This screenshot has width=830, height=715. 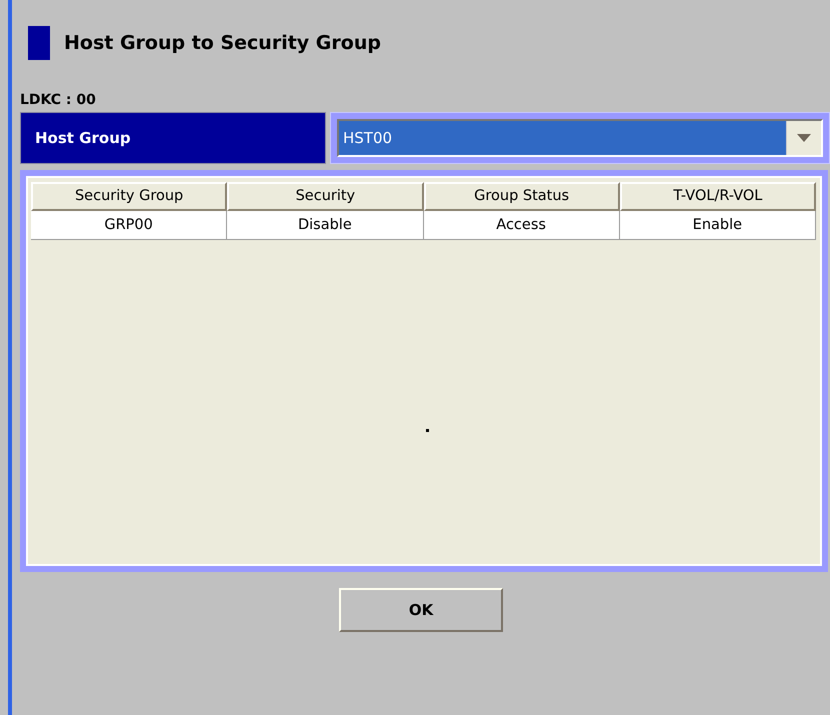 I want to click on title-marker, so click(x=39, y=43).